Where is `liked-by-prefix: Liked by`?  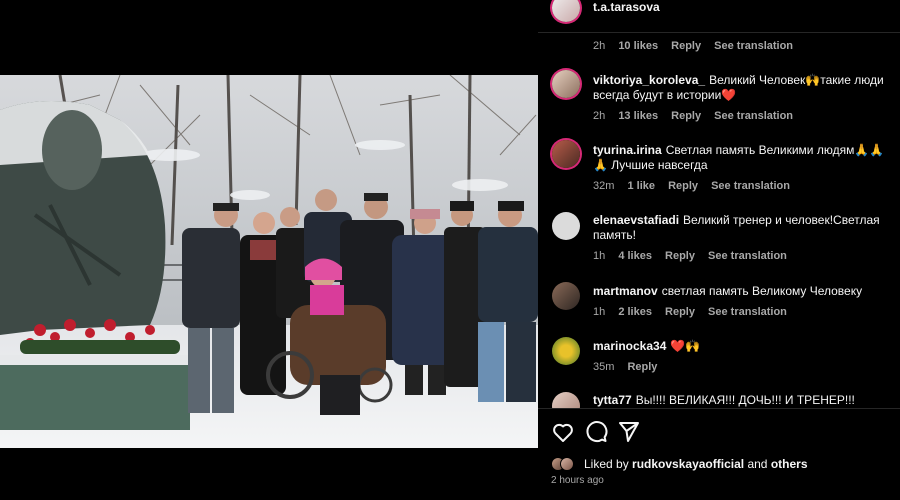 liked-by-prefix: Liked by is located at coordinates (606, 464).